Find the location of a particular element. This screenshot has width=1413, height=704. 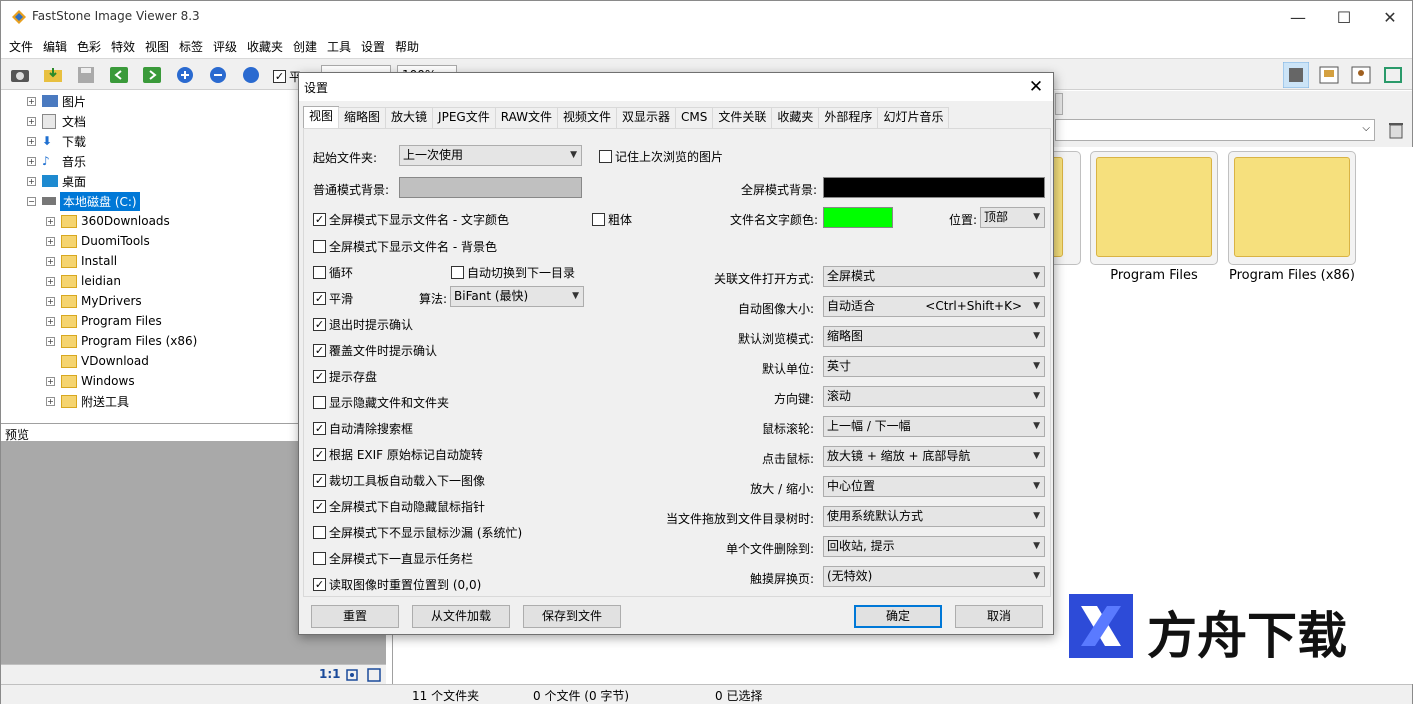

menu-tools: 工具 is located at coordinates (339, 46).